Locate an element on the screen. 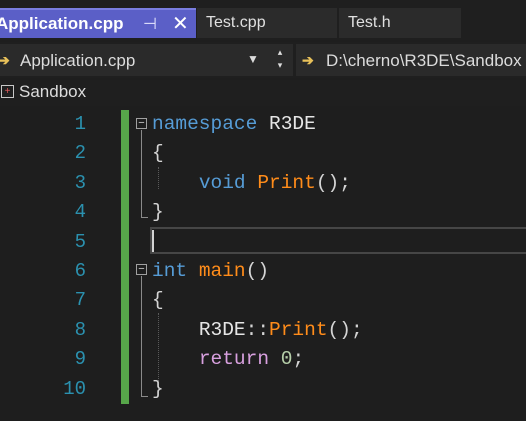 This screenshot has height=421, width=526. tab-test-h: Test.h is located at coordinates (400, 23).